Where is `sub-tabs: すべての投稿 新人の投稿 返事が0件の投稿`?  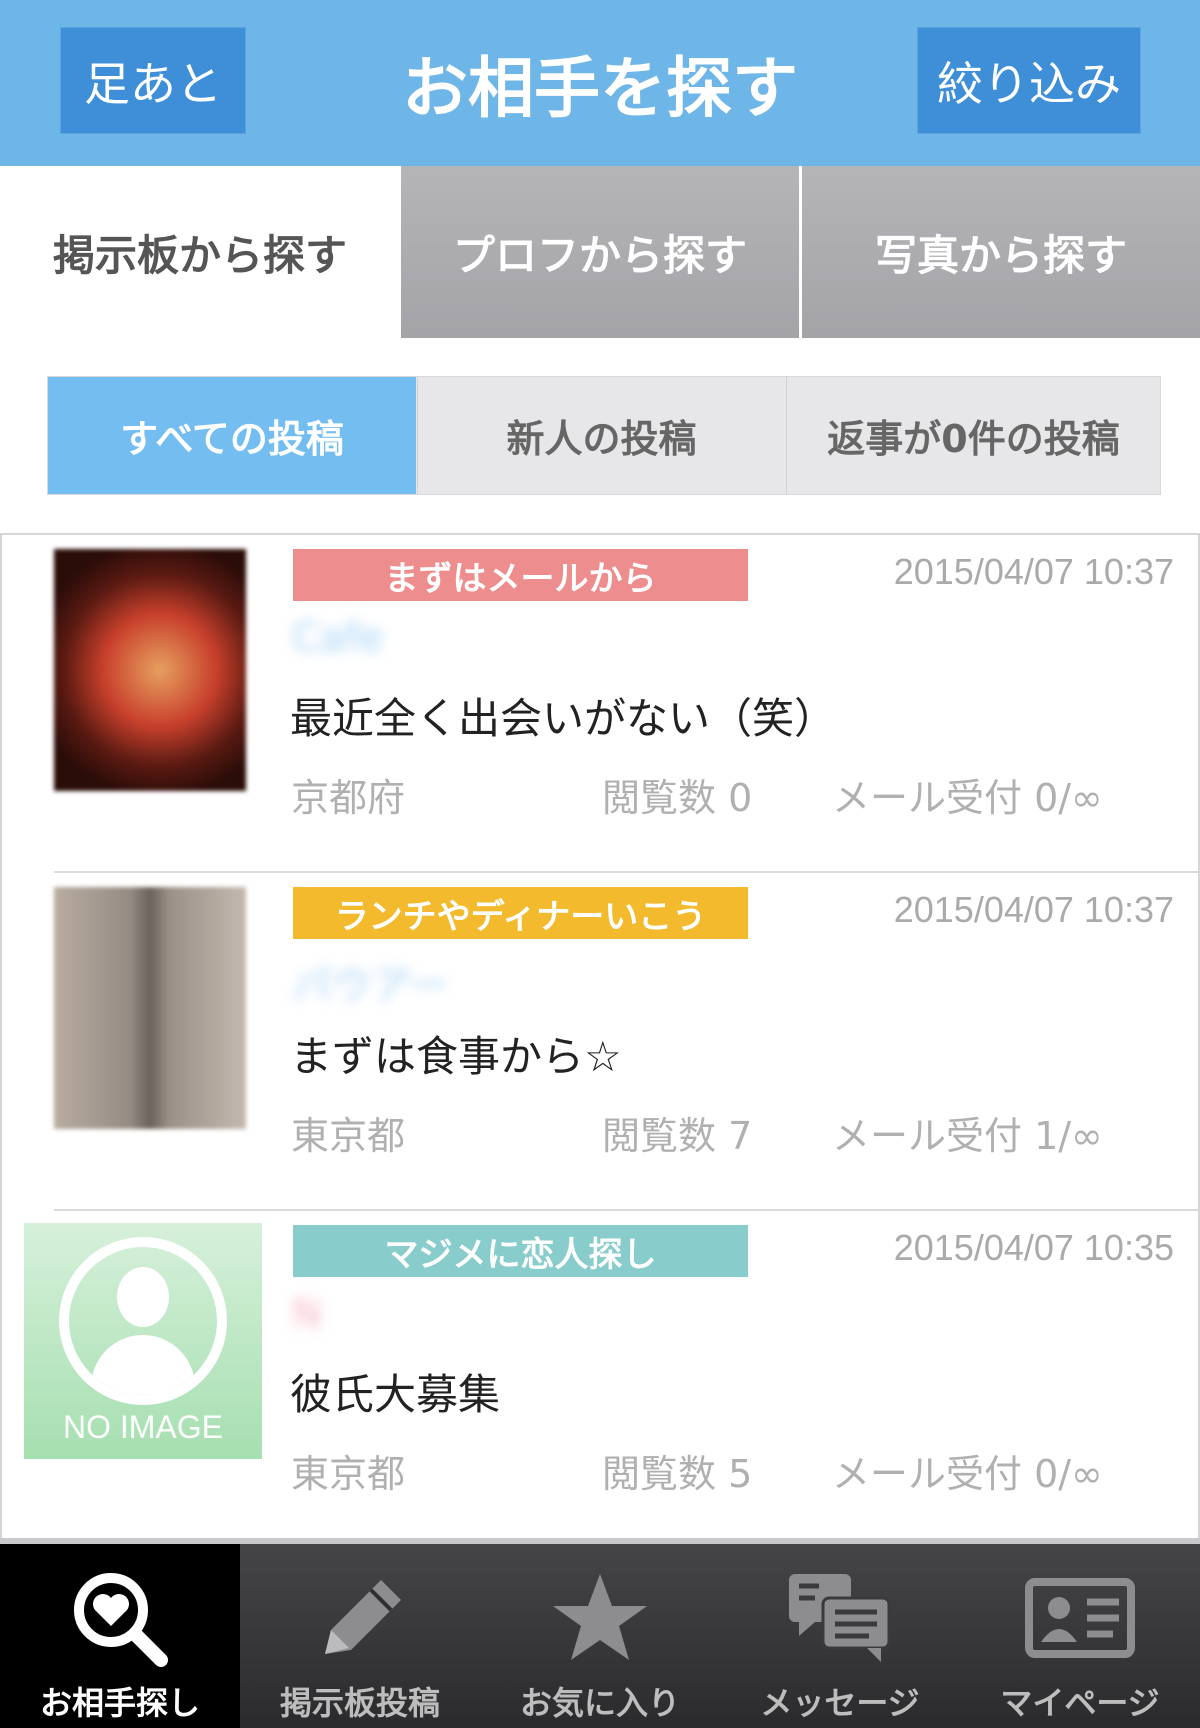 sub-tabs: すべての投稿 新人の投稿 返事が0件の投稿 is located at coordinates (604, 435).